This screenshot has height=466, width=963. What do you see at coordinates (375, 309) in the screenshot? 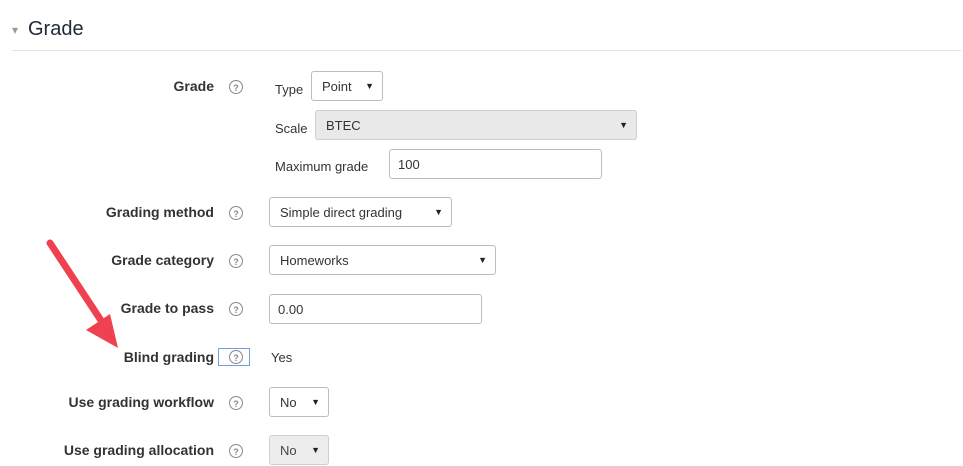
I see `grade-to-pass-input` at bounding box center [375, 309].